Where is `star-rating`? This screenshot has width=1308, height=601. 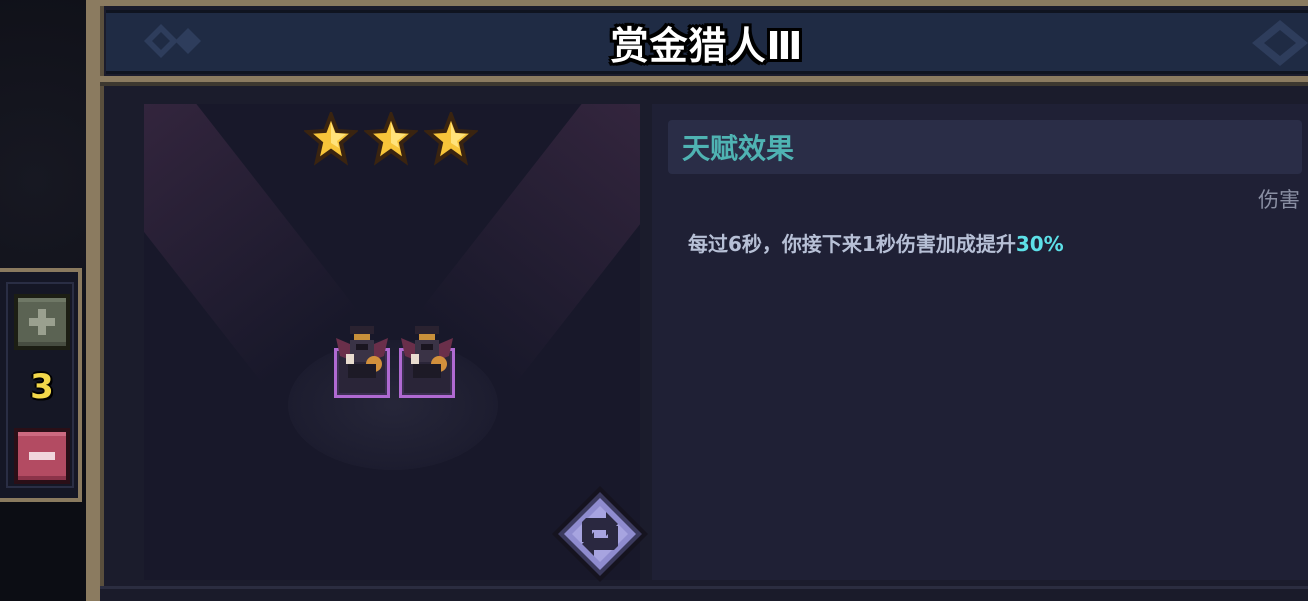 star-rating is located at coordinates (394, 140).